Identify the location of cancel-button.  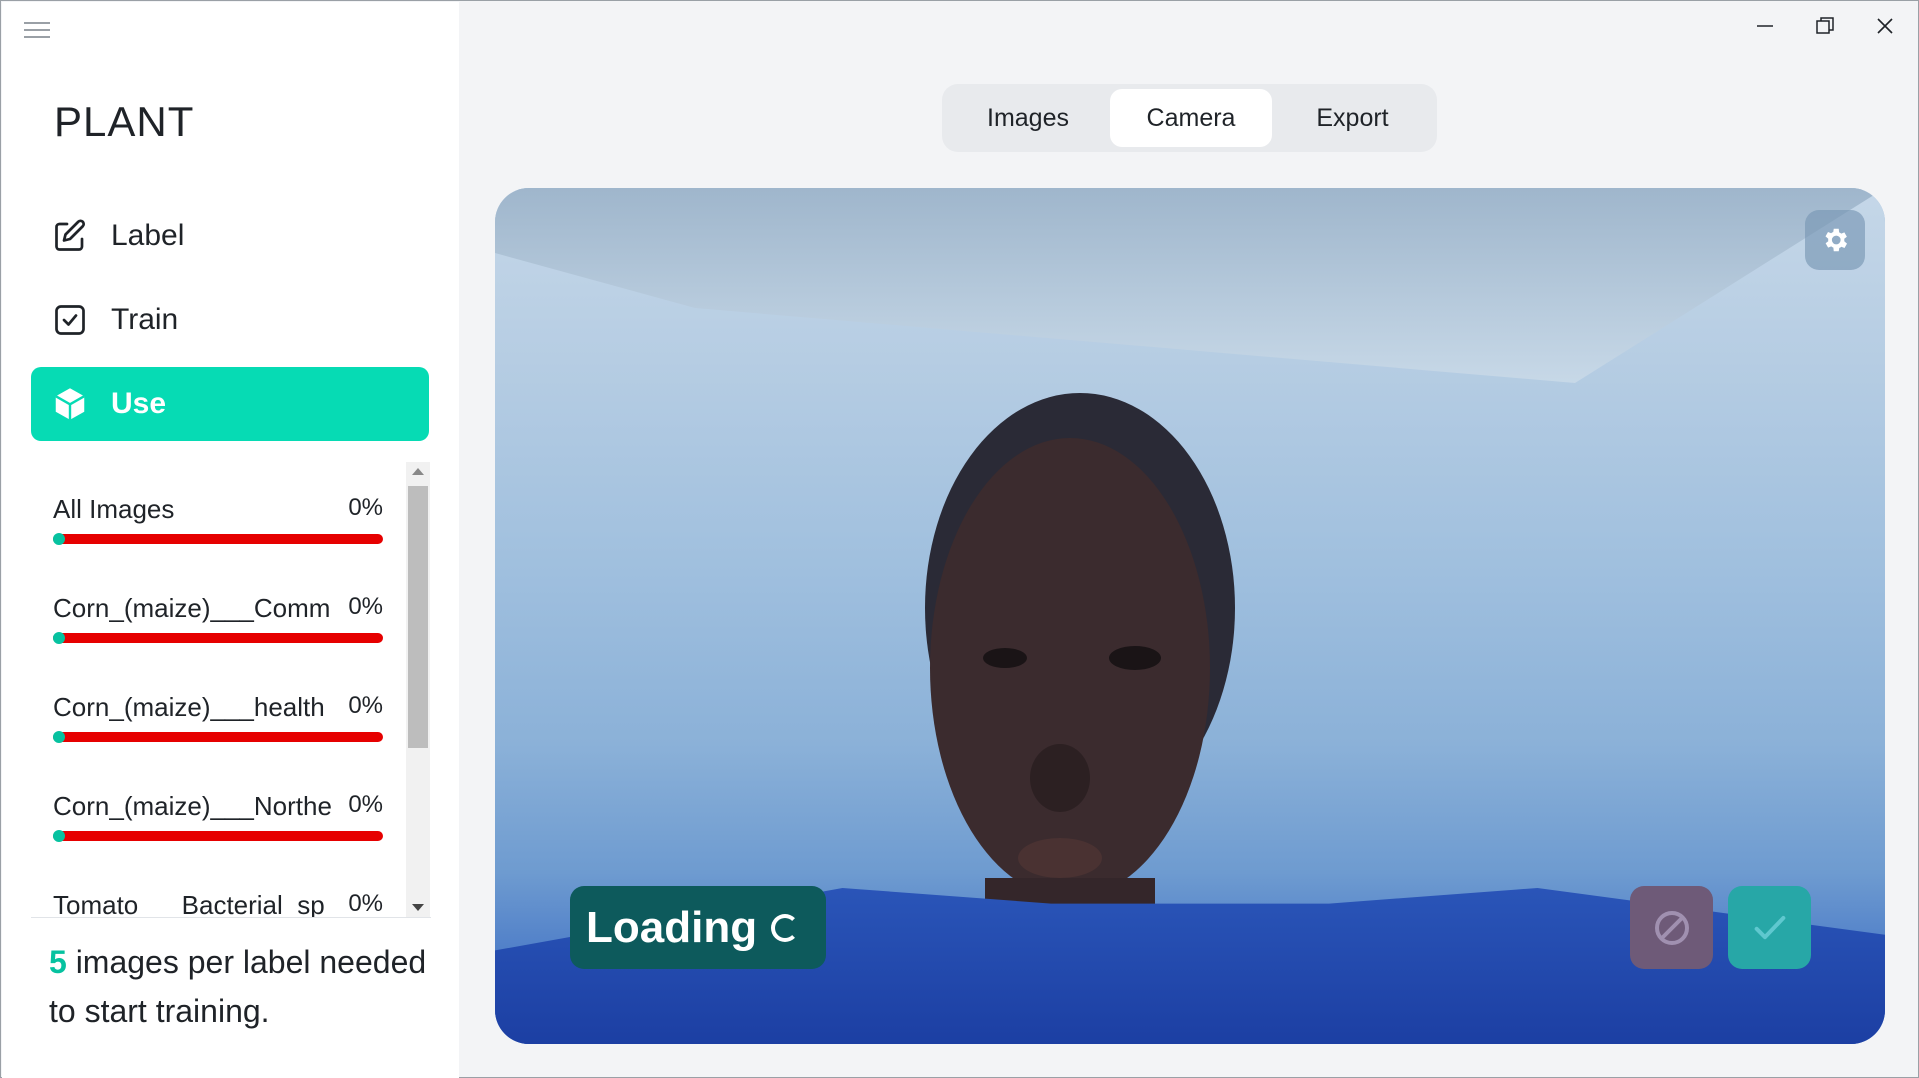
(1671, 927).